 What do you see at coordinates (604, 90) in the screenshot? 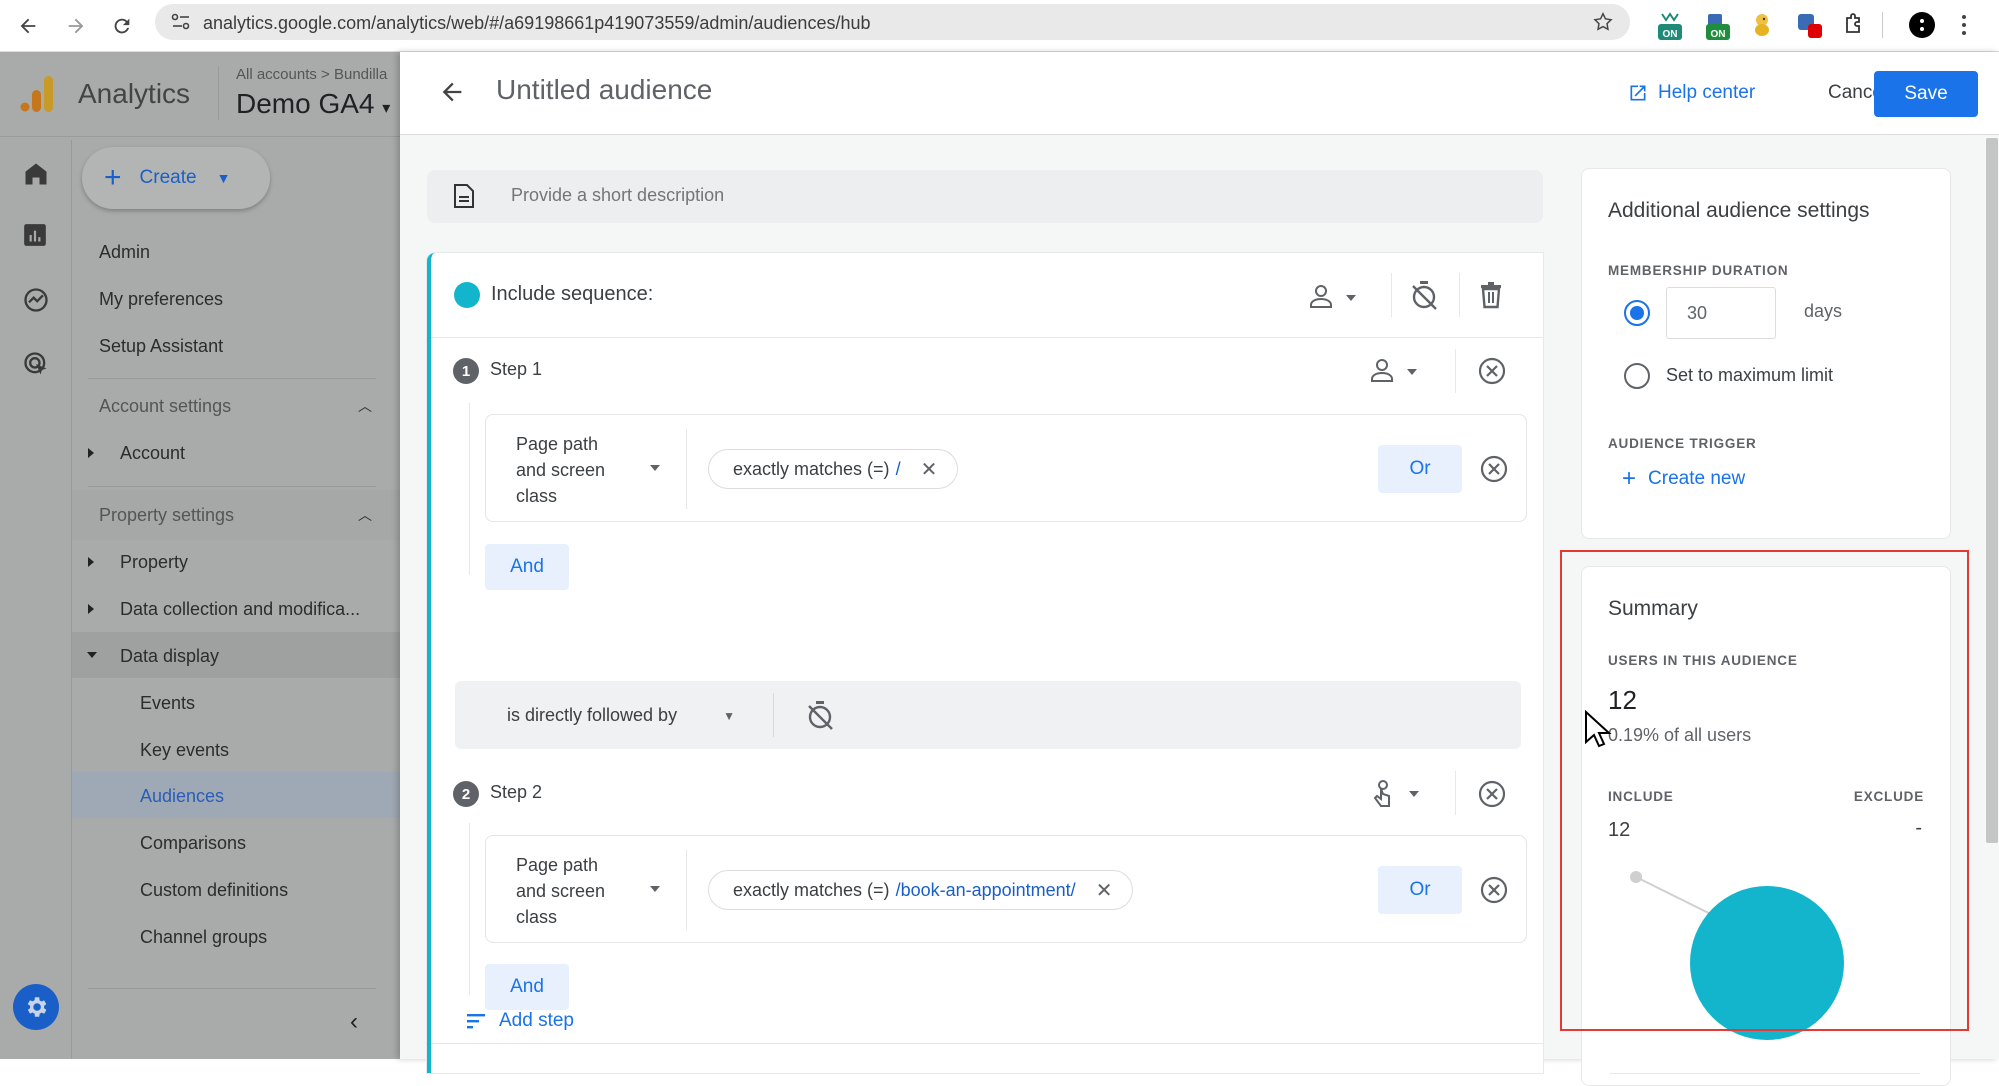
I see `audience-title: Untitled audience` at bounding box center [604, 90].